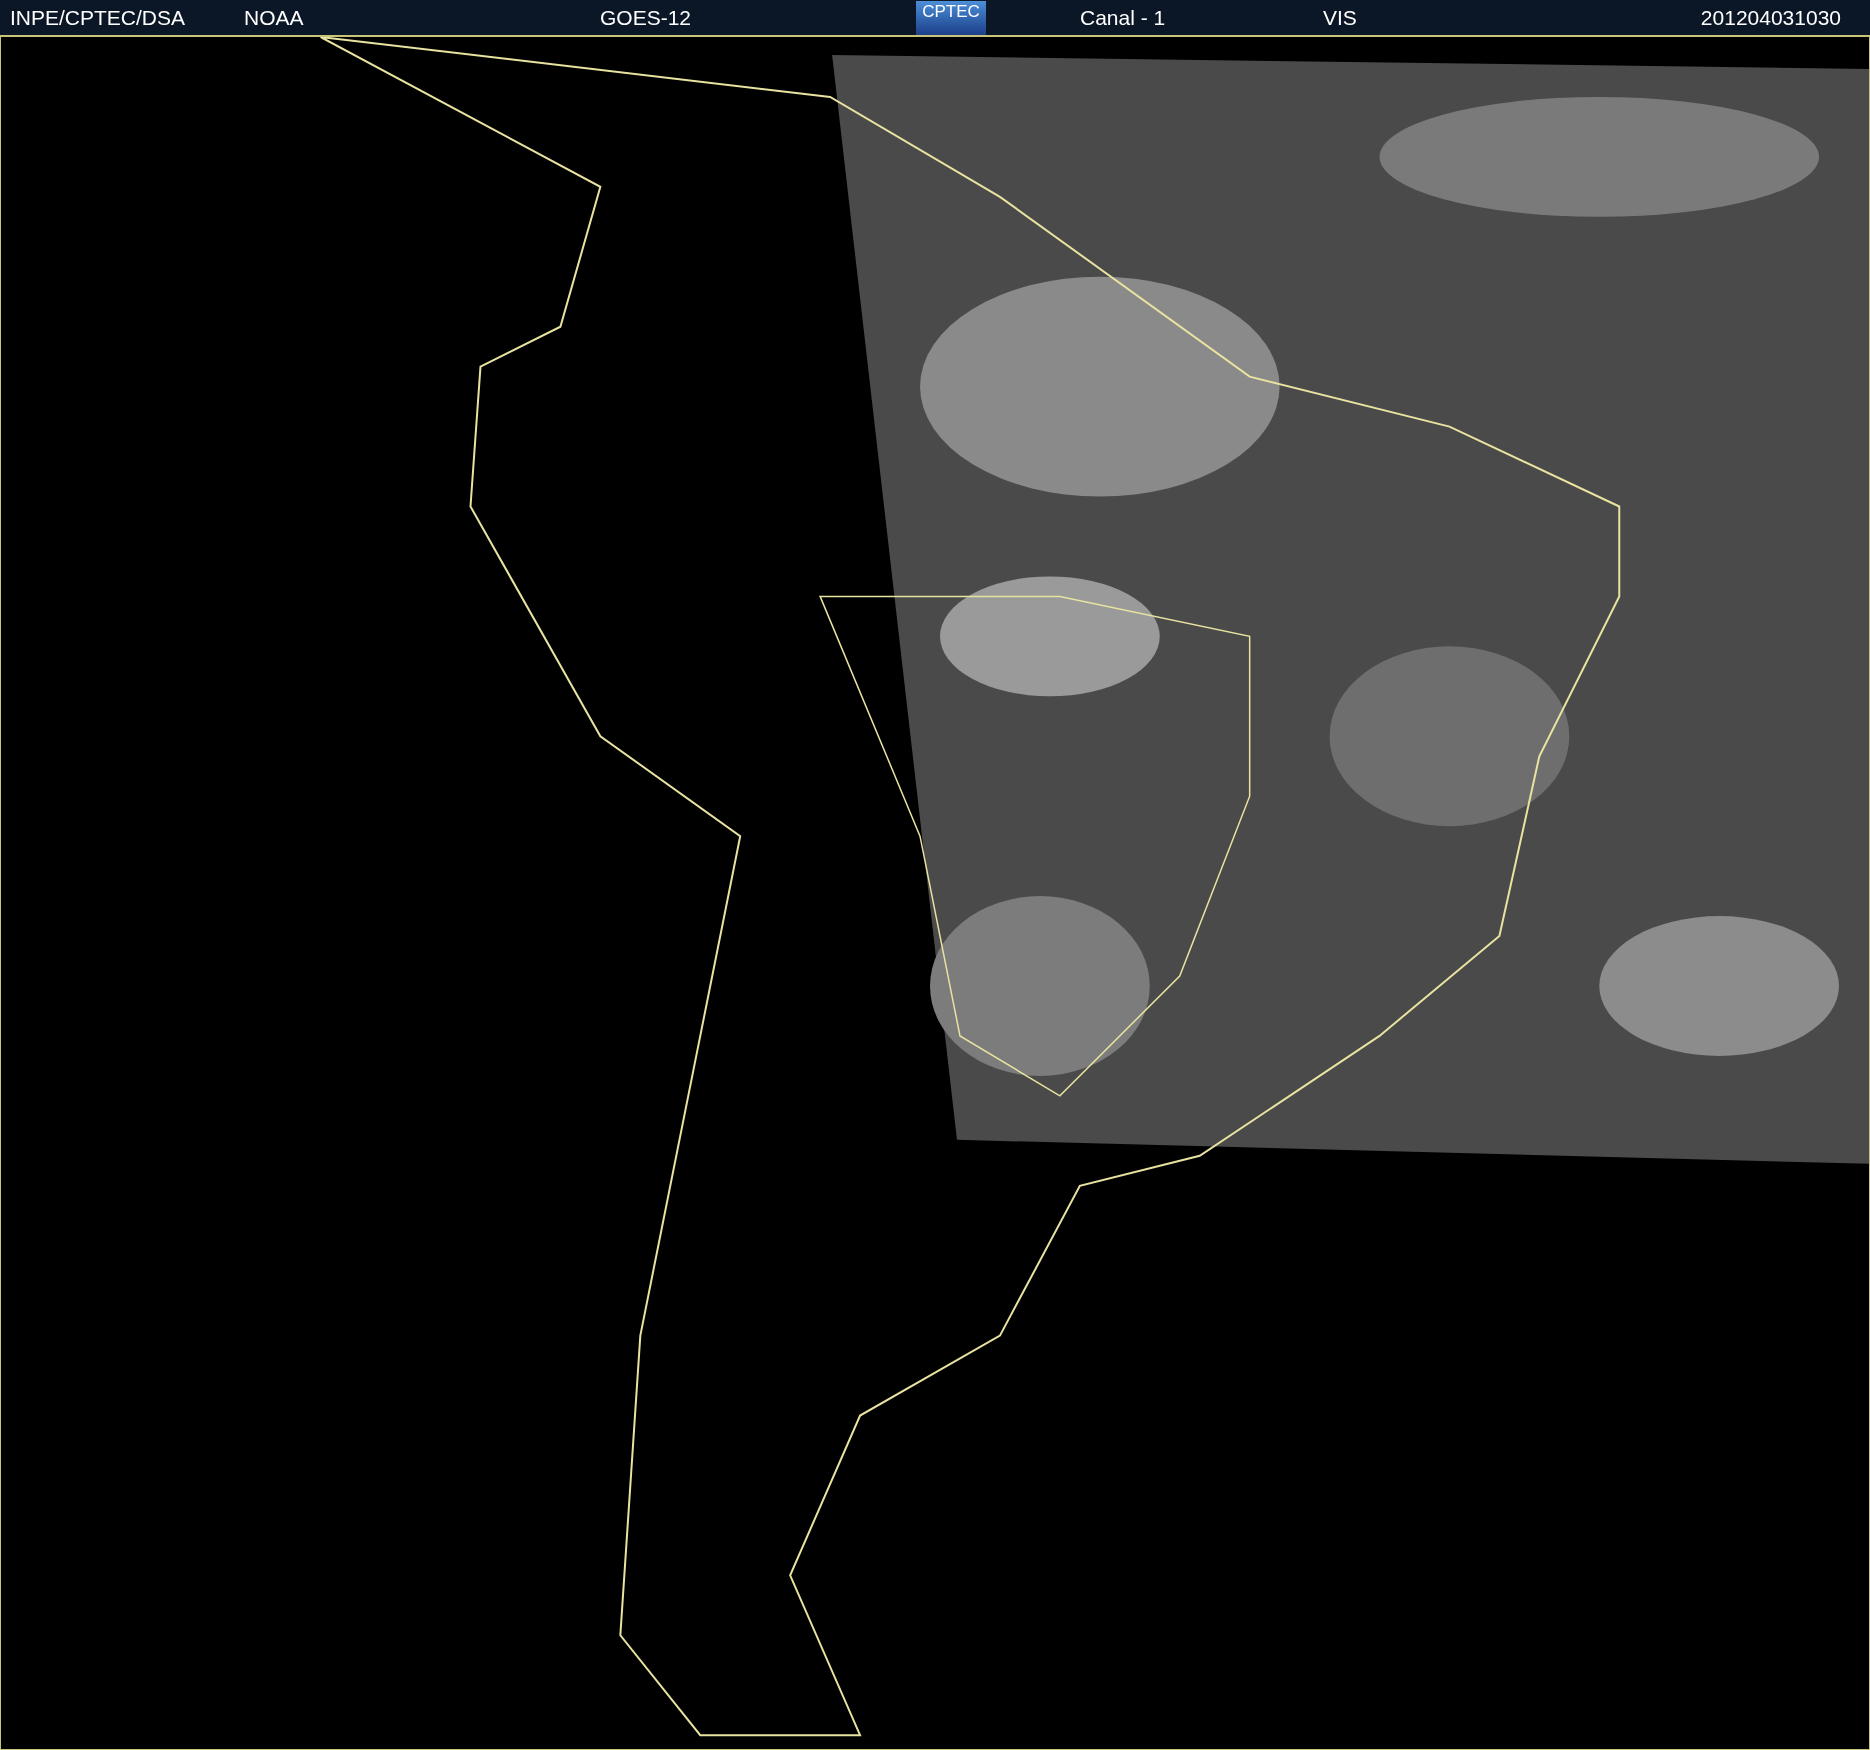  Describe the element at coordinates (98, 17) in the screenshot. I see `agency-label: INPE/CPTEC/DSA` at that location.